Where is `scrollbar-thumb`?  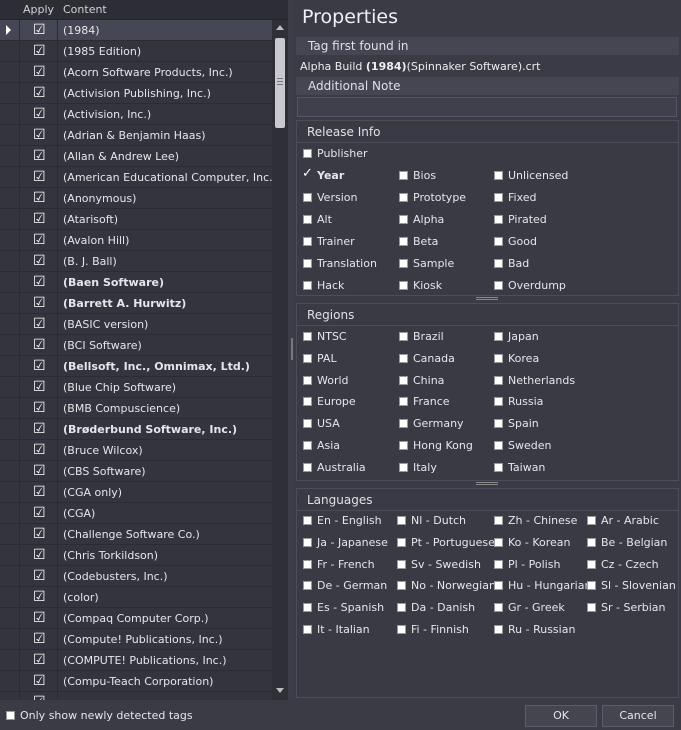 scrollbar-thumb is located at coordinates (280, 83).